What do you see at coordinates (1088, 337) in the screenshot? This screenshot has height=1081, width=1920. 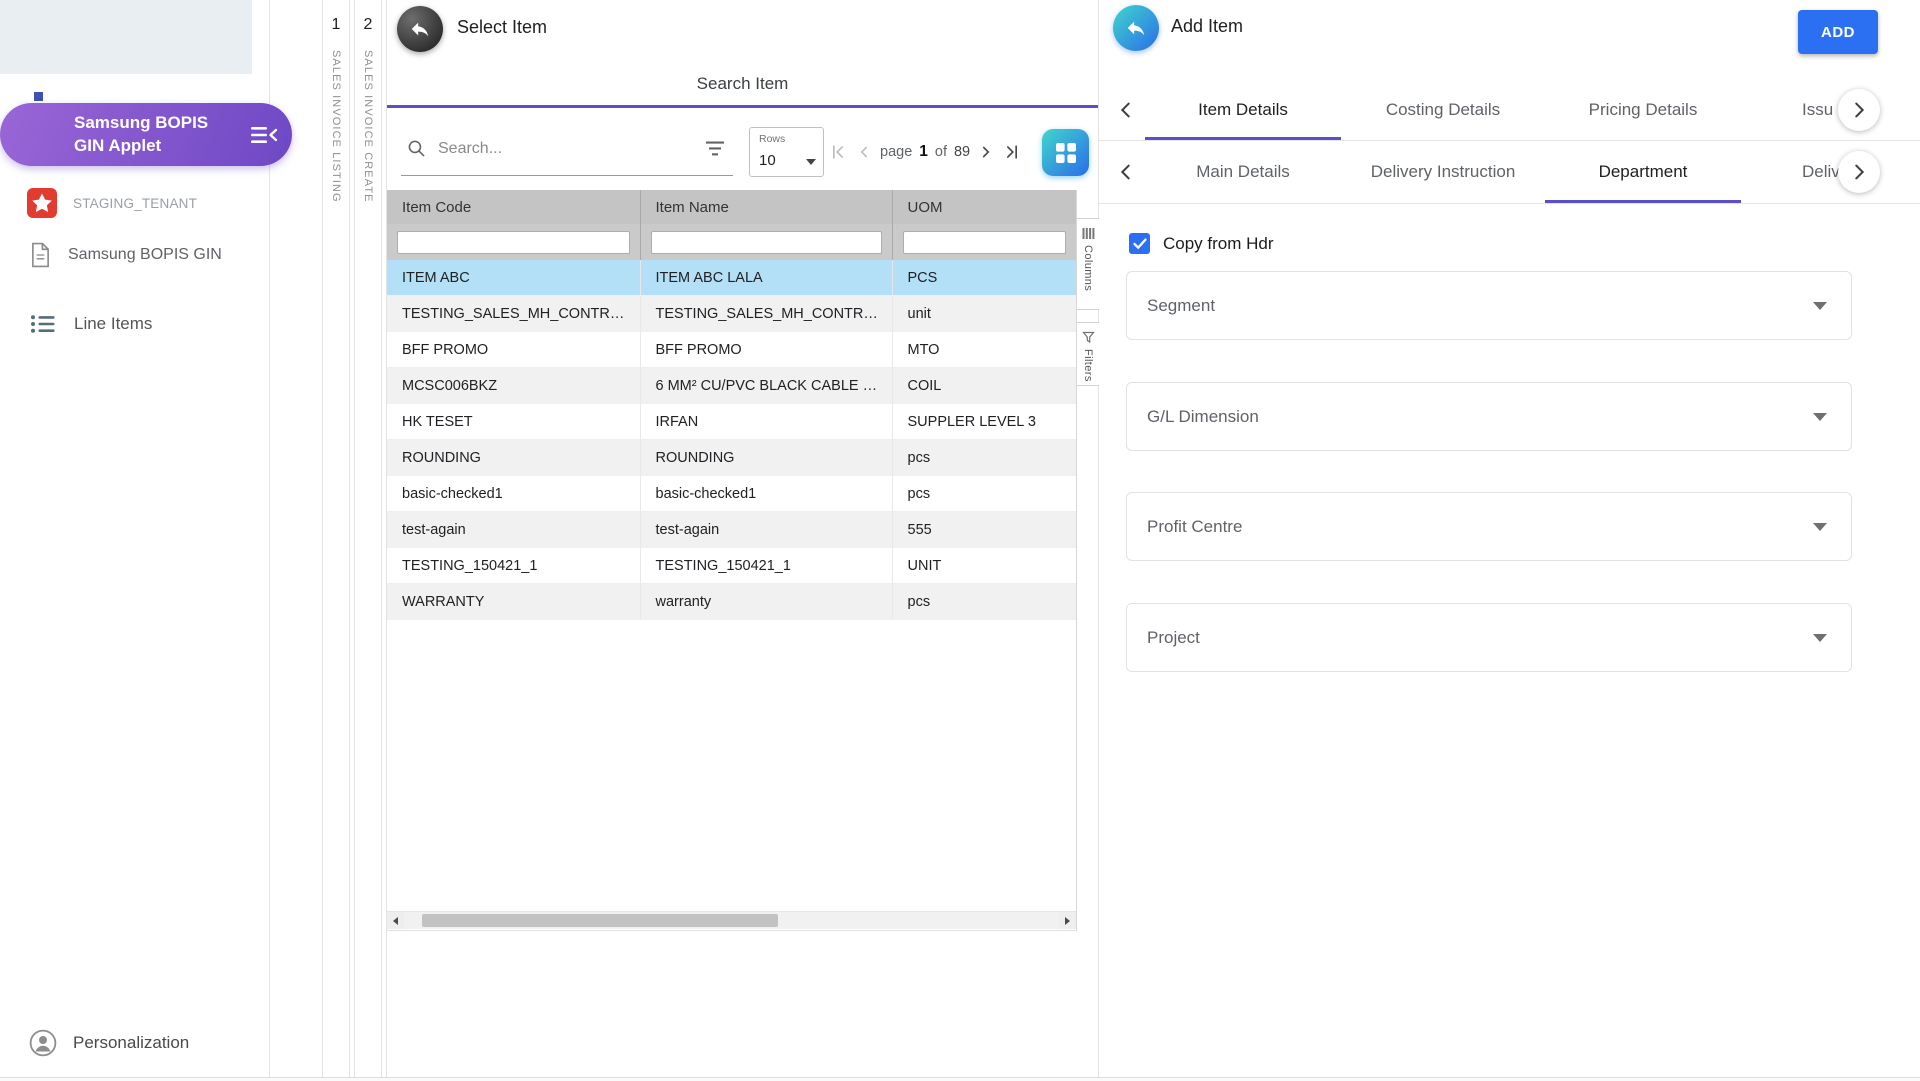 I see `funnel-icon` at bounding box center [1088, 337].